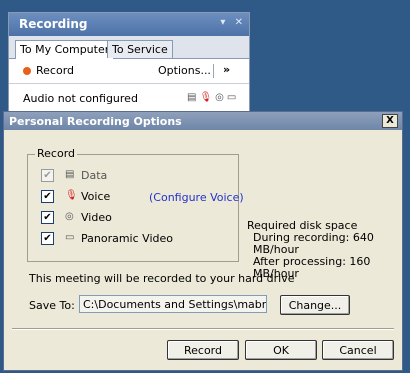 The image size is (410, 373). I want to click on titlebar-controls: ▾ ✕, so click(228, 22).